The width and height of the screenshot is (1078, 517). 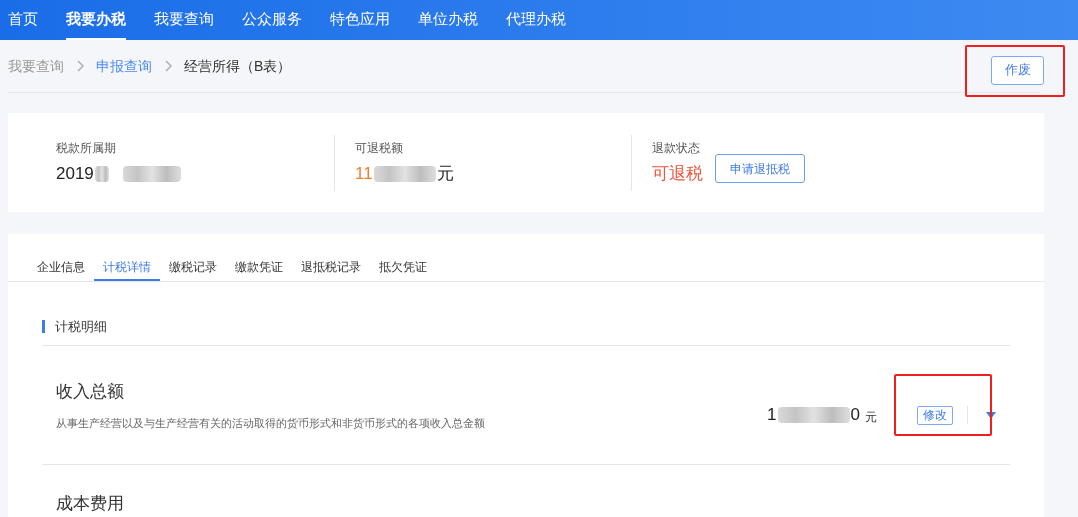 What do you see at coordinates (760, 168) in the screenshot?
I see `apply-refund-button: 申请退抵税` at bounding box center [760, 168].